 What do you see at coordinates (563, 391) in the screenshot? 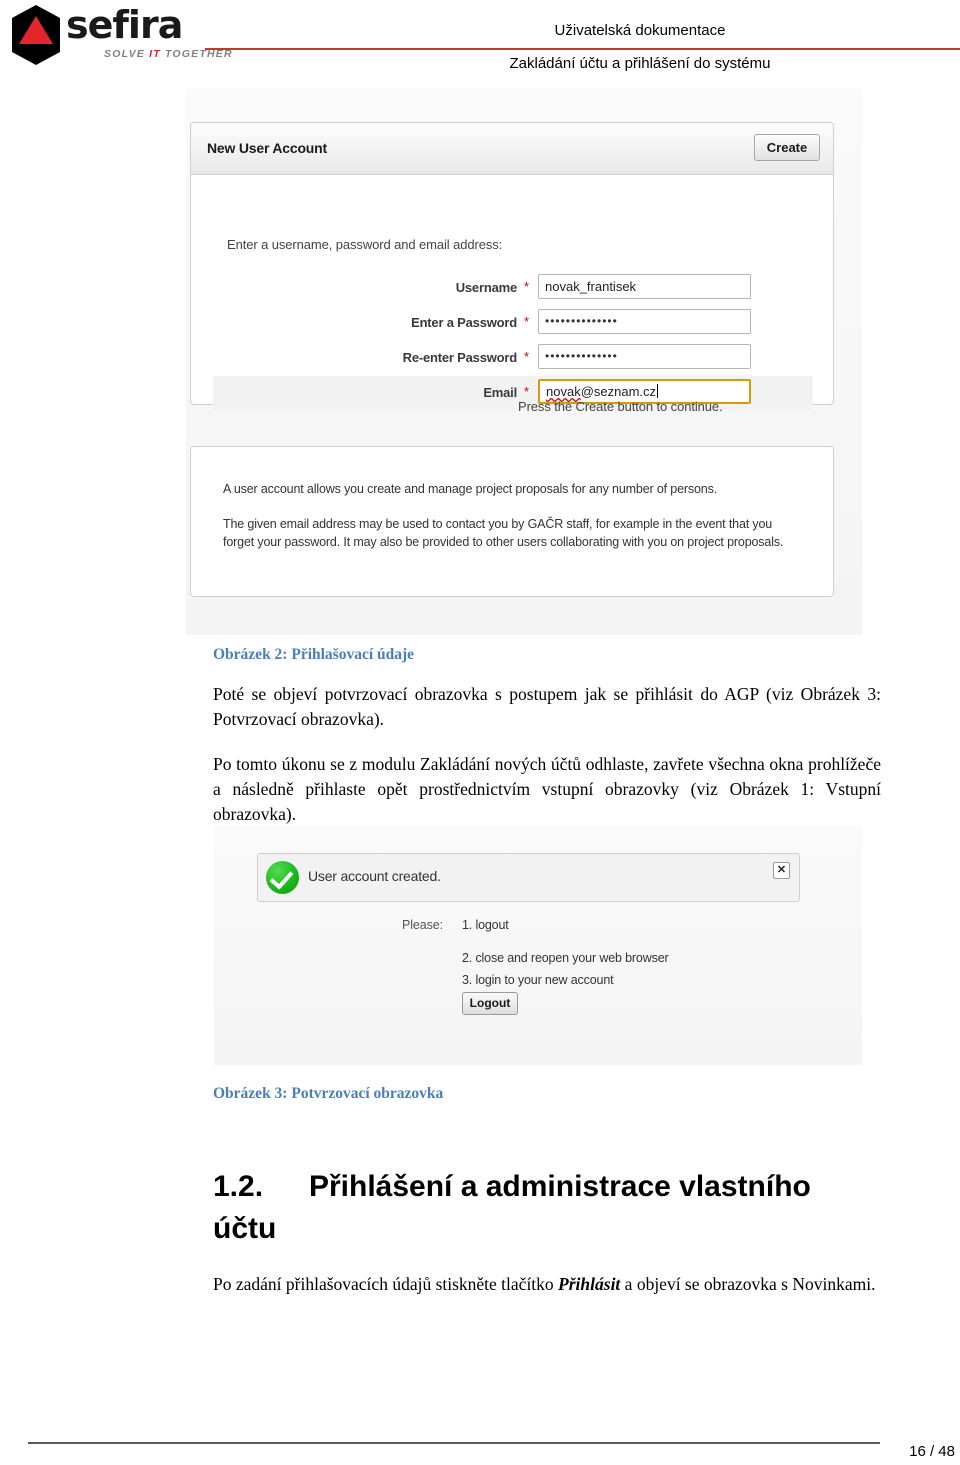
I see `email-misspelled-part: novak` at bounding box center [563, 391].